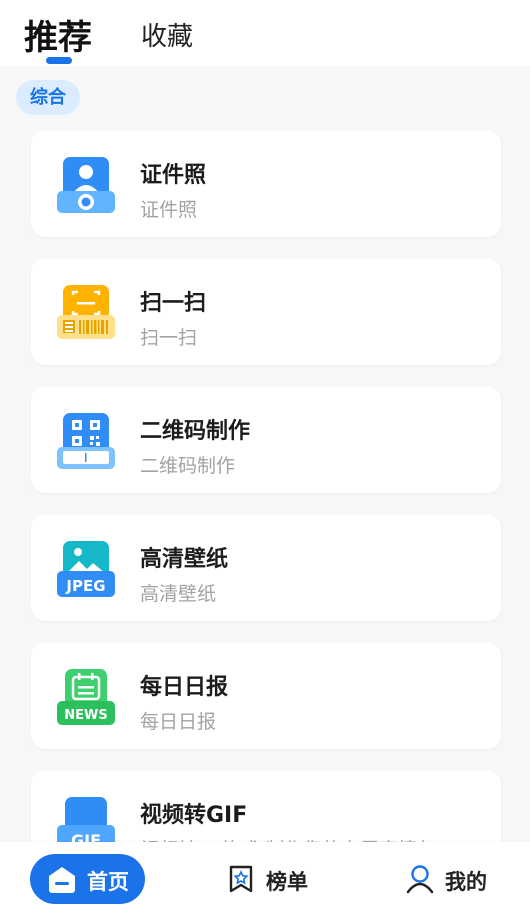 The image size is (530, 915). Describe the element at coordinates (184, 559) in the screenshot. I see `tool-title: 高清壁纸` at that location.